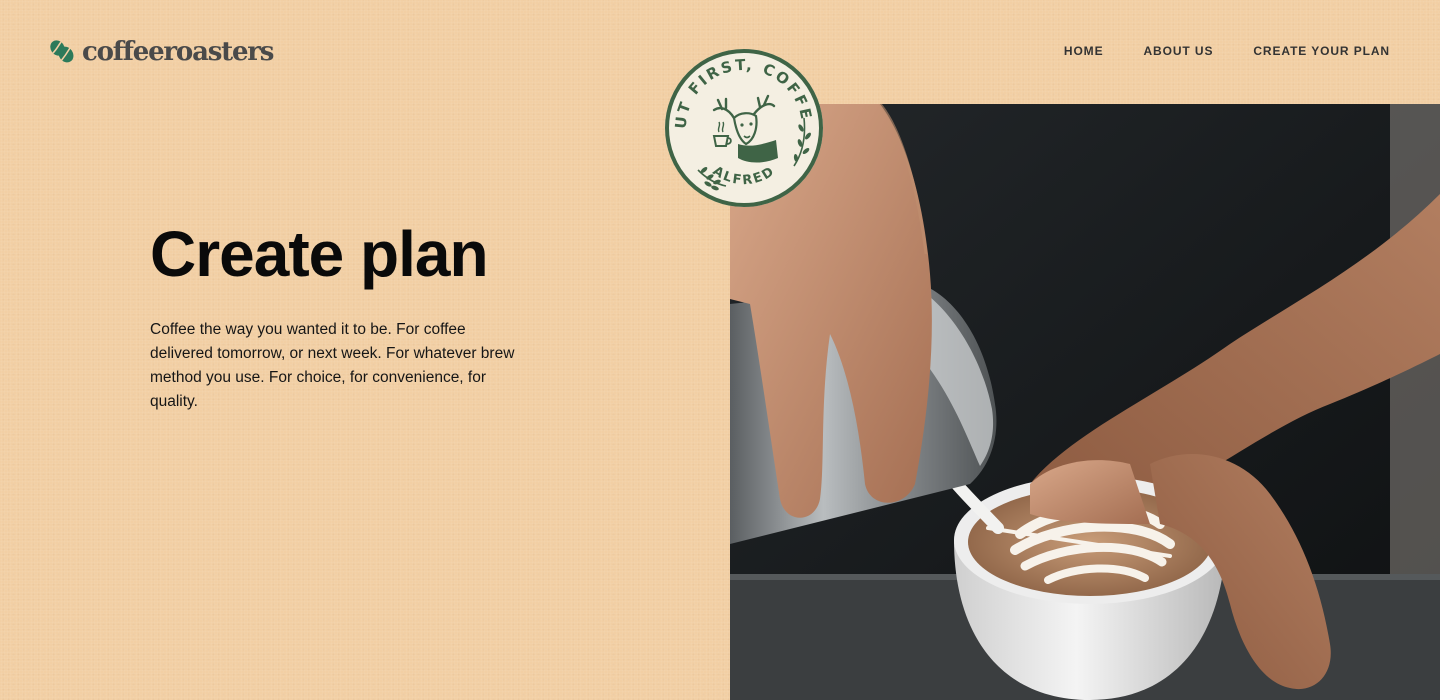 Image resolution: width=1440 pixels, height=700 pixels. What do you see at coordinates (1178, 51) in the screenshot?
I see `nav-about-link: ABOUT US` at bounding box center [1178, 51].